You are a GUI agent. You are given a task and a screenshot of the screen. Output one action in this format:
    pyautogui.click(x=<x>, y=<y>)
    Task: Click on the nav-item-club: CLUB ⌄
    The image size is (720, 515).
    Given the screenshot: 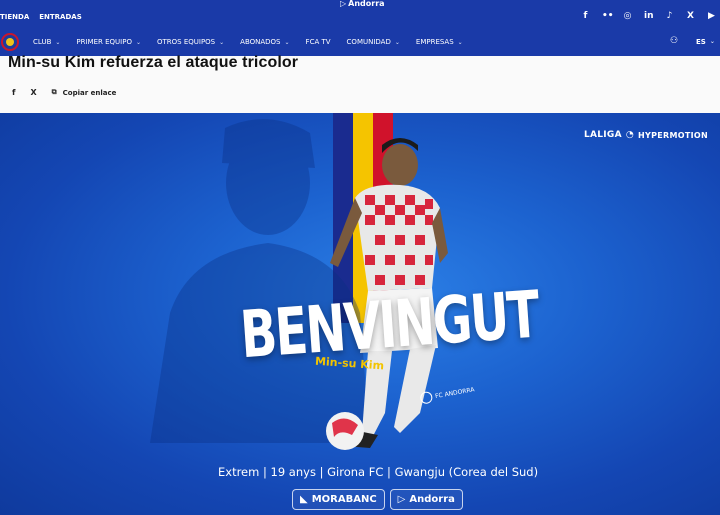 What is the action you would take?
    pyautogui.click(x=46, y=42)
    